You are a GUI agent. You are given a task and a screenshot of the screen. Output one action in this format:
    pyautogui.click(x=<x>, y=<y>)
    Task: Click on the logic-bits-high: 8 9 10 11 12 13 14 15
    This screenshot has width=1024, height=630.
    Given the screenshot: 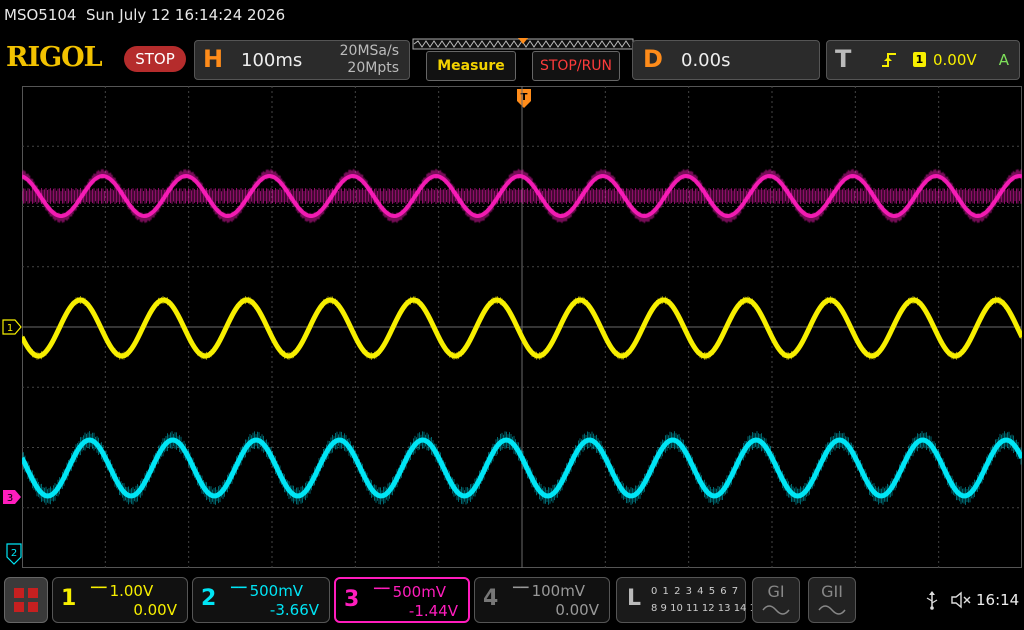 What is the action you would take?
    pyautogui.click(x=707, y=608)
    